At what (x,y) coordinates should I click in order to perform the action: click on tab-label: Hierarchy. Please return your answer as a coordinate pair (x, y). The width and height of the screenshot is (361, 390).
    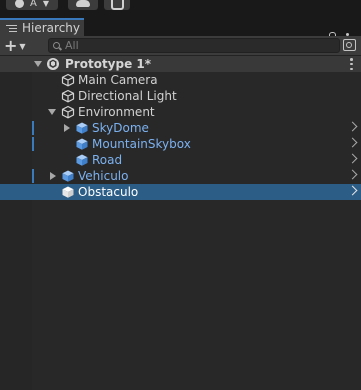
    Looking at the image, I should click on (51, 28).